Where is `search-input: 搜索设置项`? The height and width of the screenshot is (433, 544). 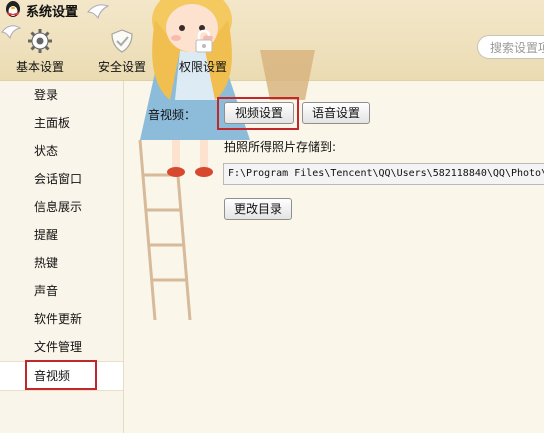
search-input: 搜索设置项 is located at coordinates (510, 47).